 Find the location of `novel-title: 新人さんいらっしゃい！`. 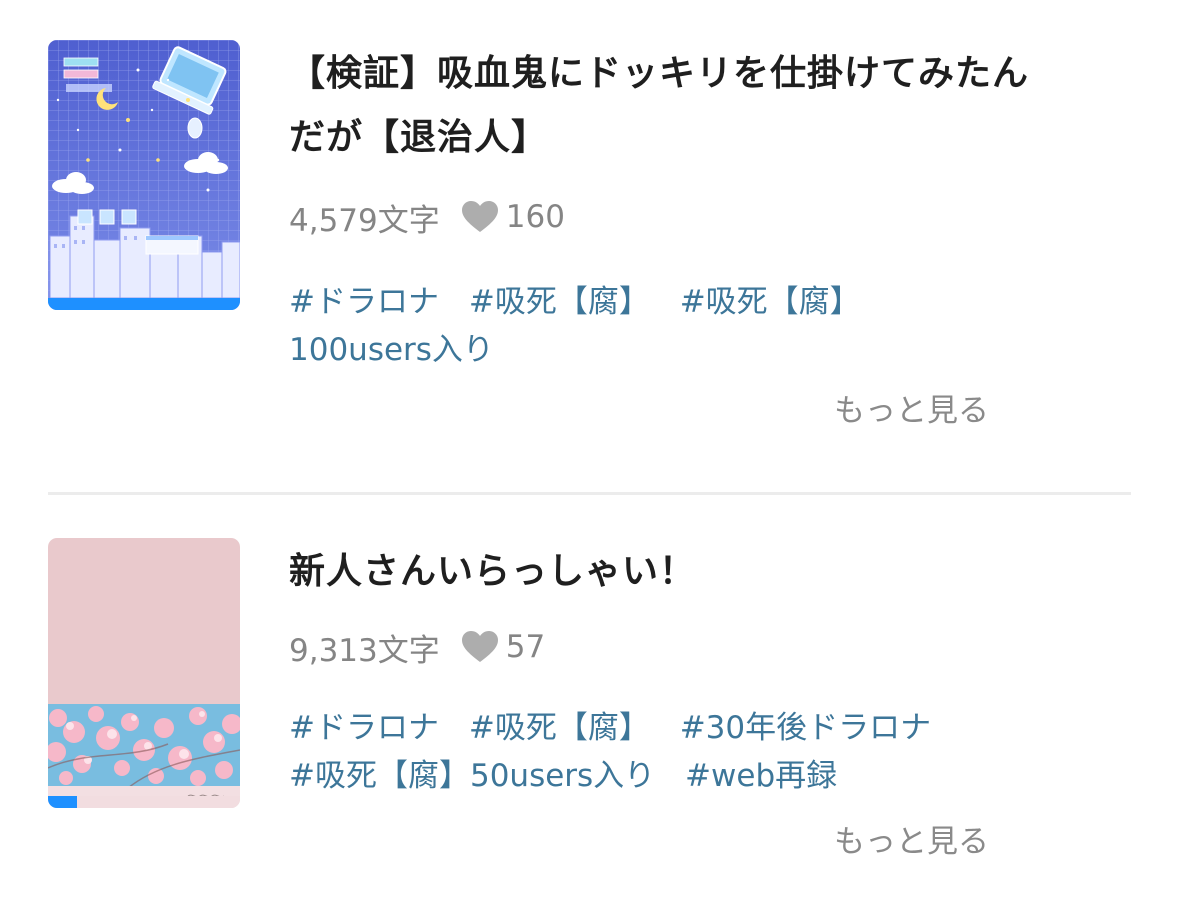

novel-title: 新人さんいらっしゃい！ is located at coordinates (710, 572).